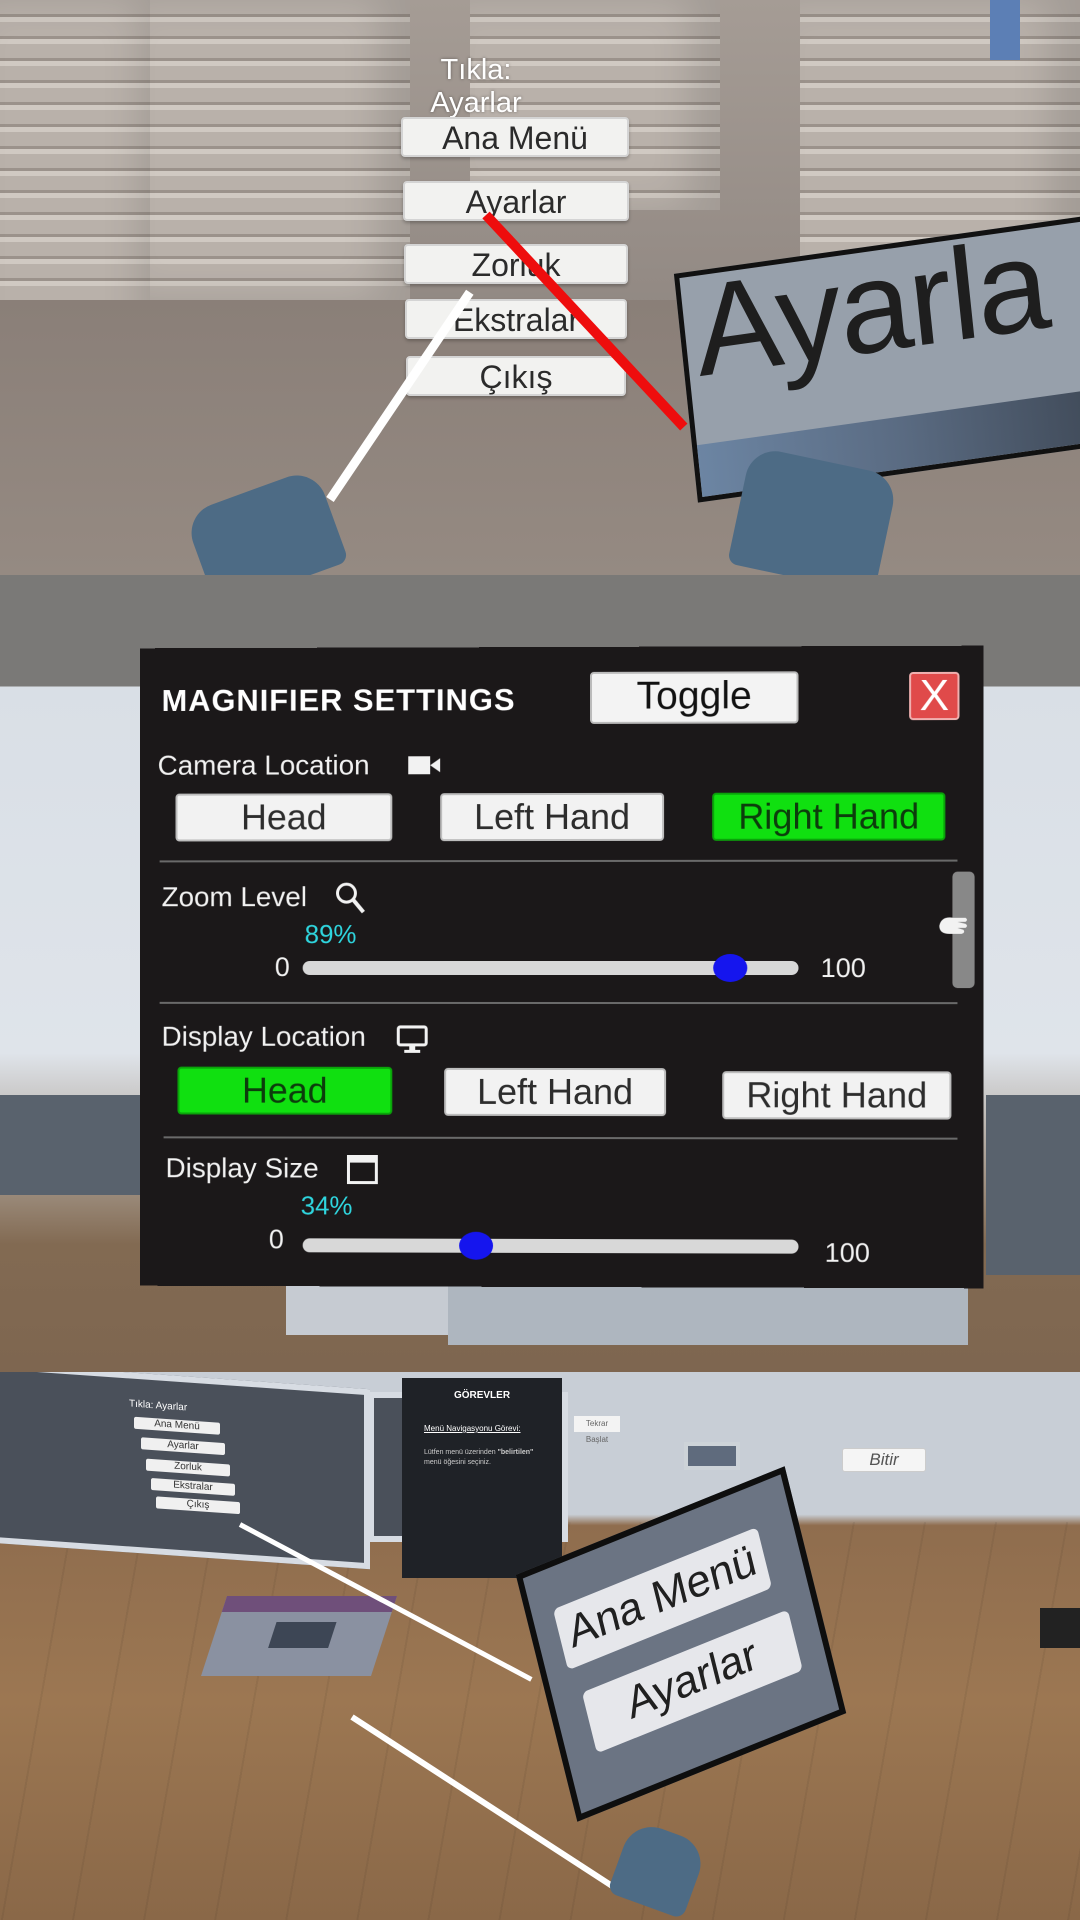 This screenshot has height=1920, width=1080. Describe the element at coordinates (555, 1092) in the screenshot. I see `display-option-left-hand: Left Hand` at that location.